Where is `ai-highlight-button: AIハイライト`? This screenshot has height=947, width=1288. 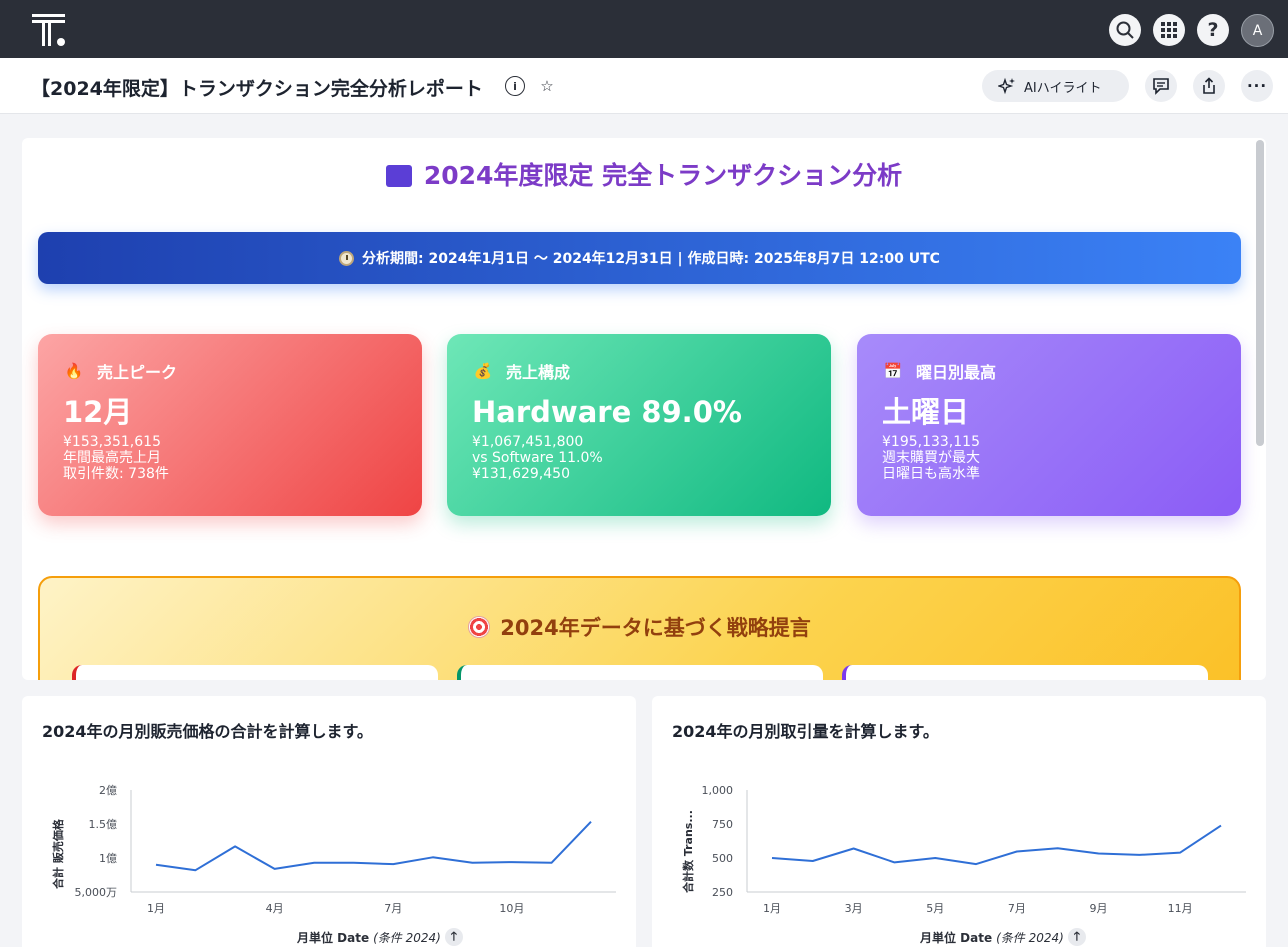
ai-highlight-button: AIハイライト is located at coordinates (1055, 86).